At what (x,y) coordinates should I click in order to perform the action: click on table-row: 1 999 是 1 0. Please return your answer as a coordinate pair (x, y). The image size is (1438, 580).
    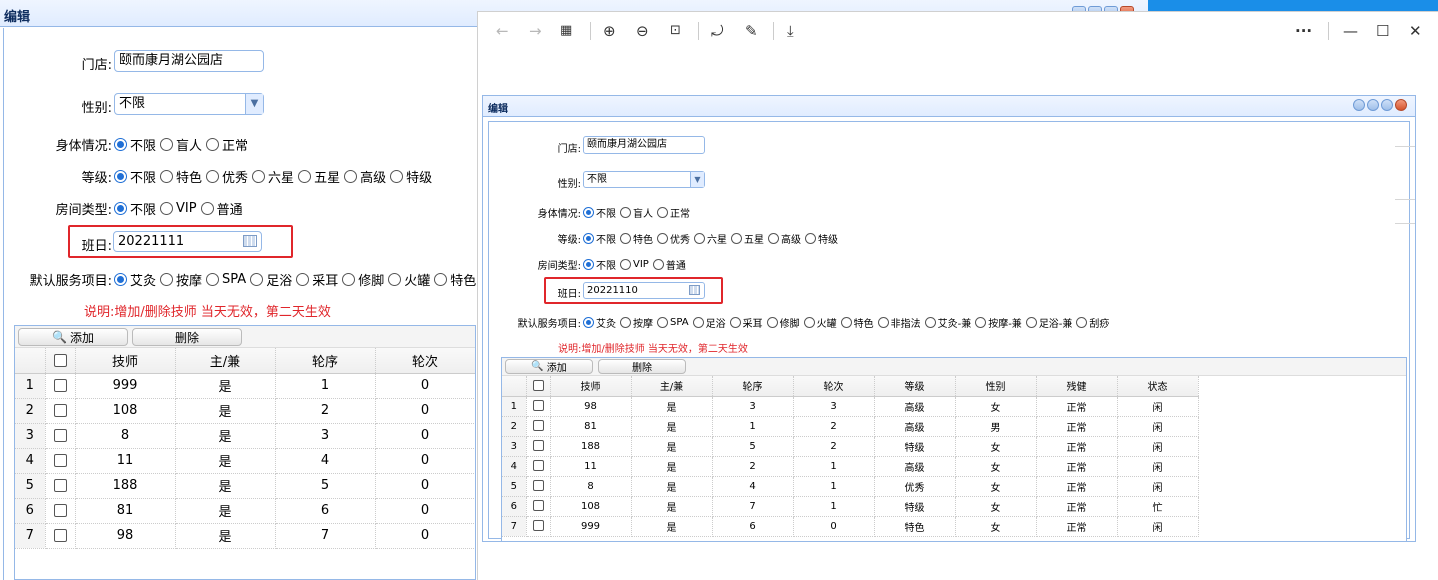
    Looking at the image, I should click on (245, 386).